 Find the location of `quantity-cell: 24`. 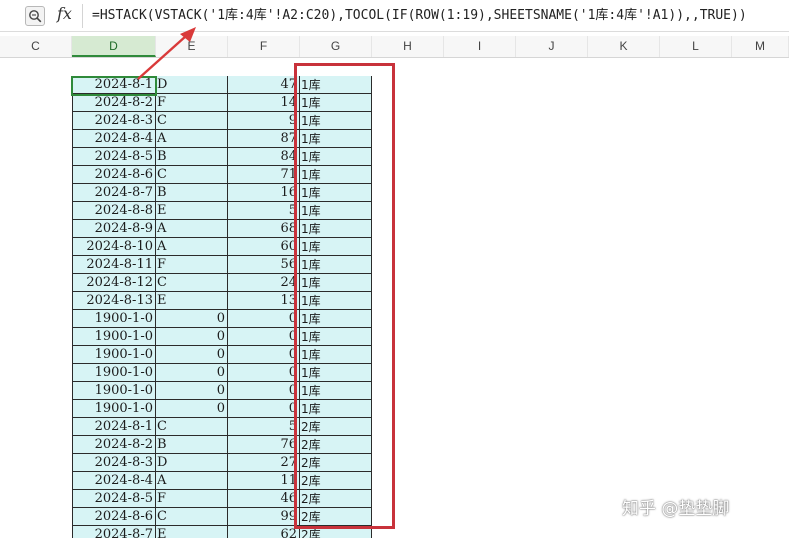

quantity-cell: 24 is located at coordinates (264, 283).